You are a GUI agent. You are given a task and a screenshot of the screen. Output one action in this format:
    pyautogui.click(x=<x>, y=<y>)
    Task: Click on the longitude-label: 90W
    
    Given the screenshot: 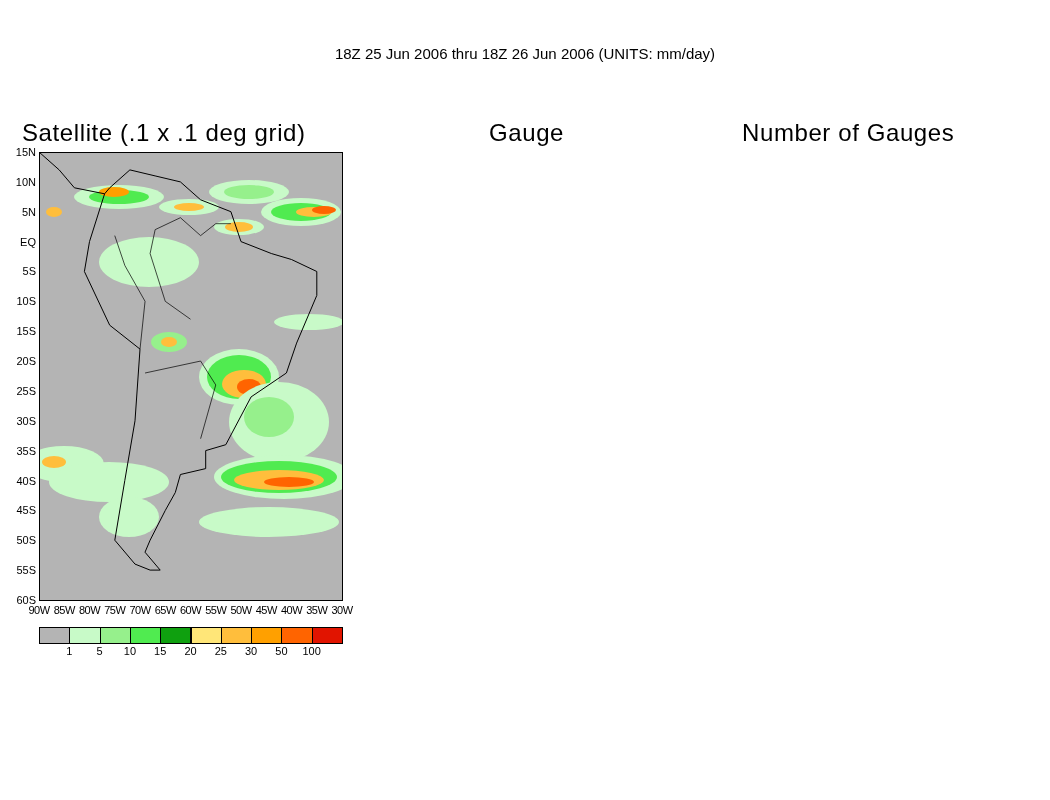 What is the action you would take?
    pyautogui.click(x=39, y=610)
    